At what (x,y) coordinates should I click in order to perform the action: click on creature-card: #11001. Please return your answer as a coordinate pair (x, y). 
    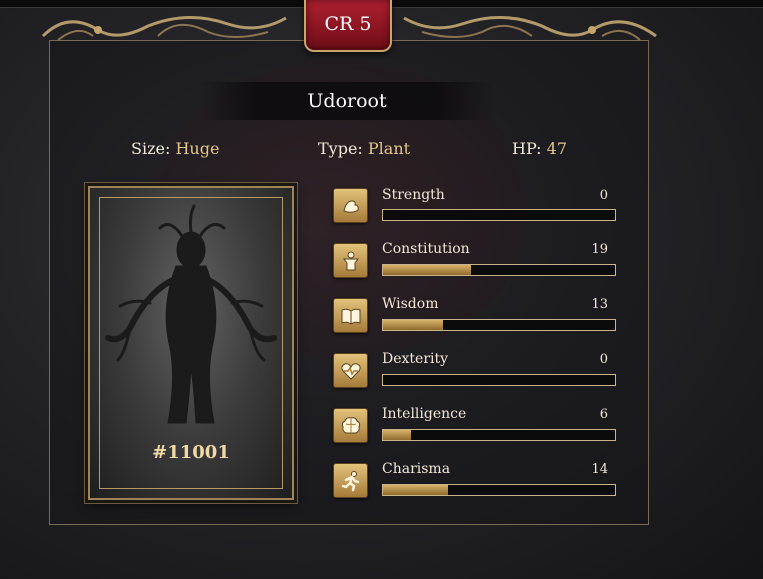
    Looking at the image, I should click on (191, 343).